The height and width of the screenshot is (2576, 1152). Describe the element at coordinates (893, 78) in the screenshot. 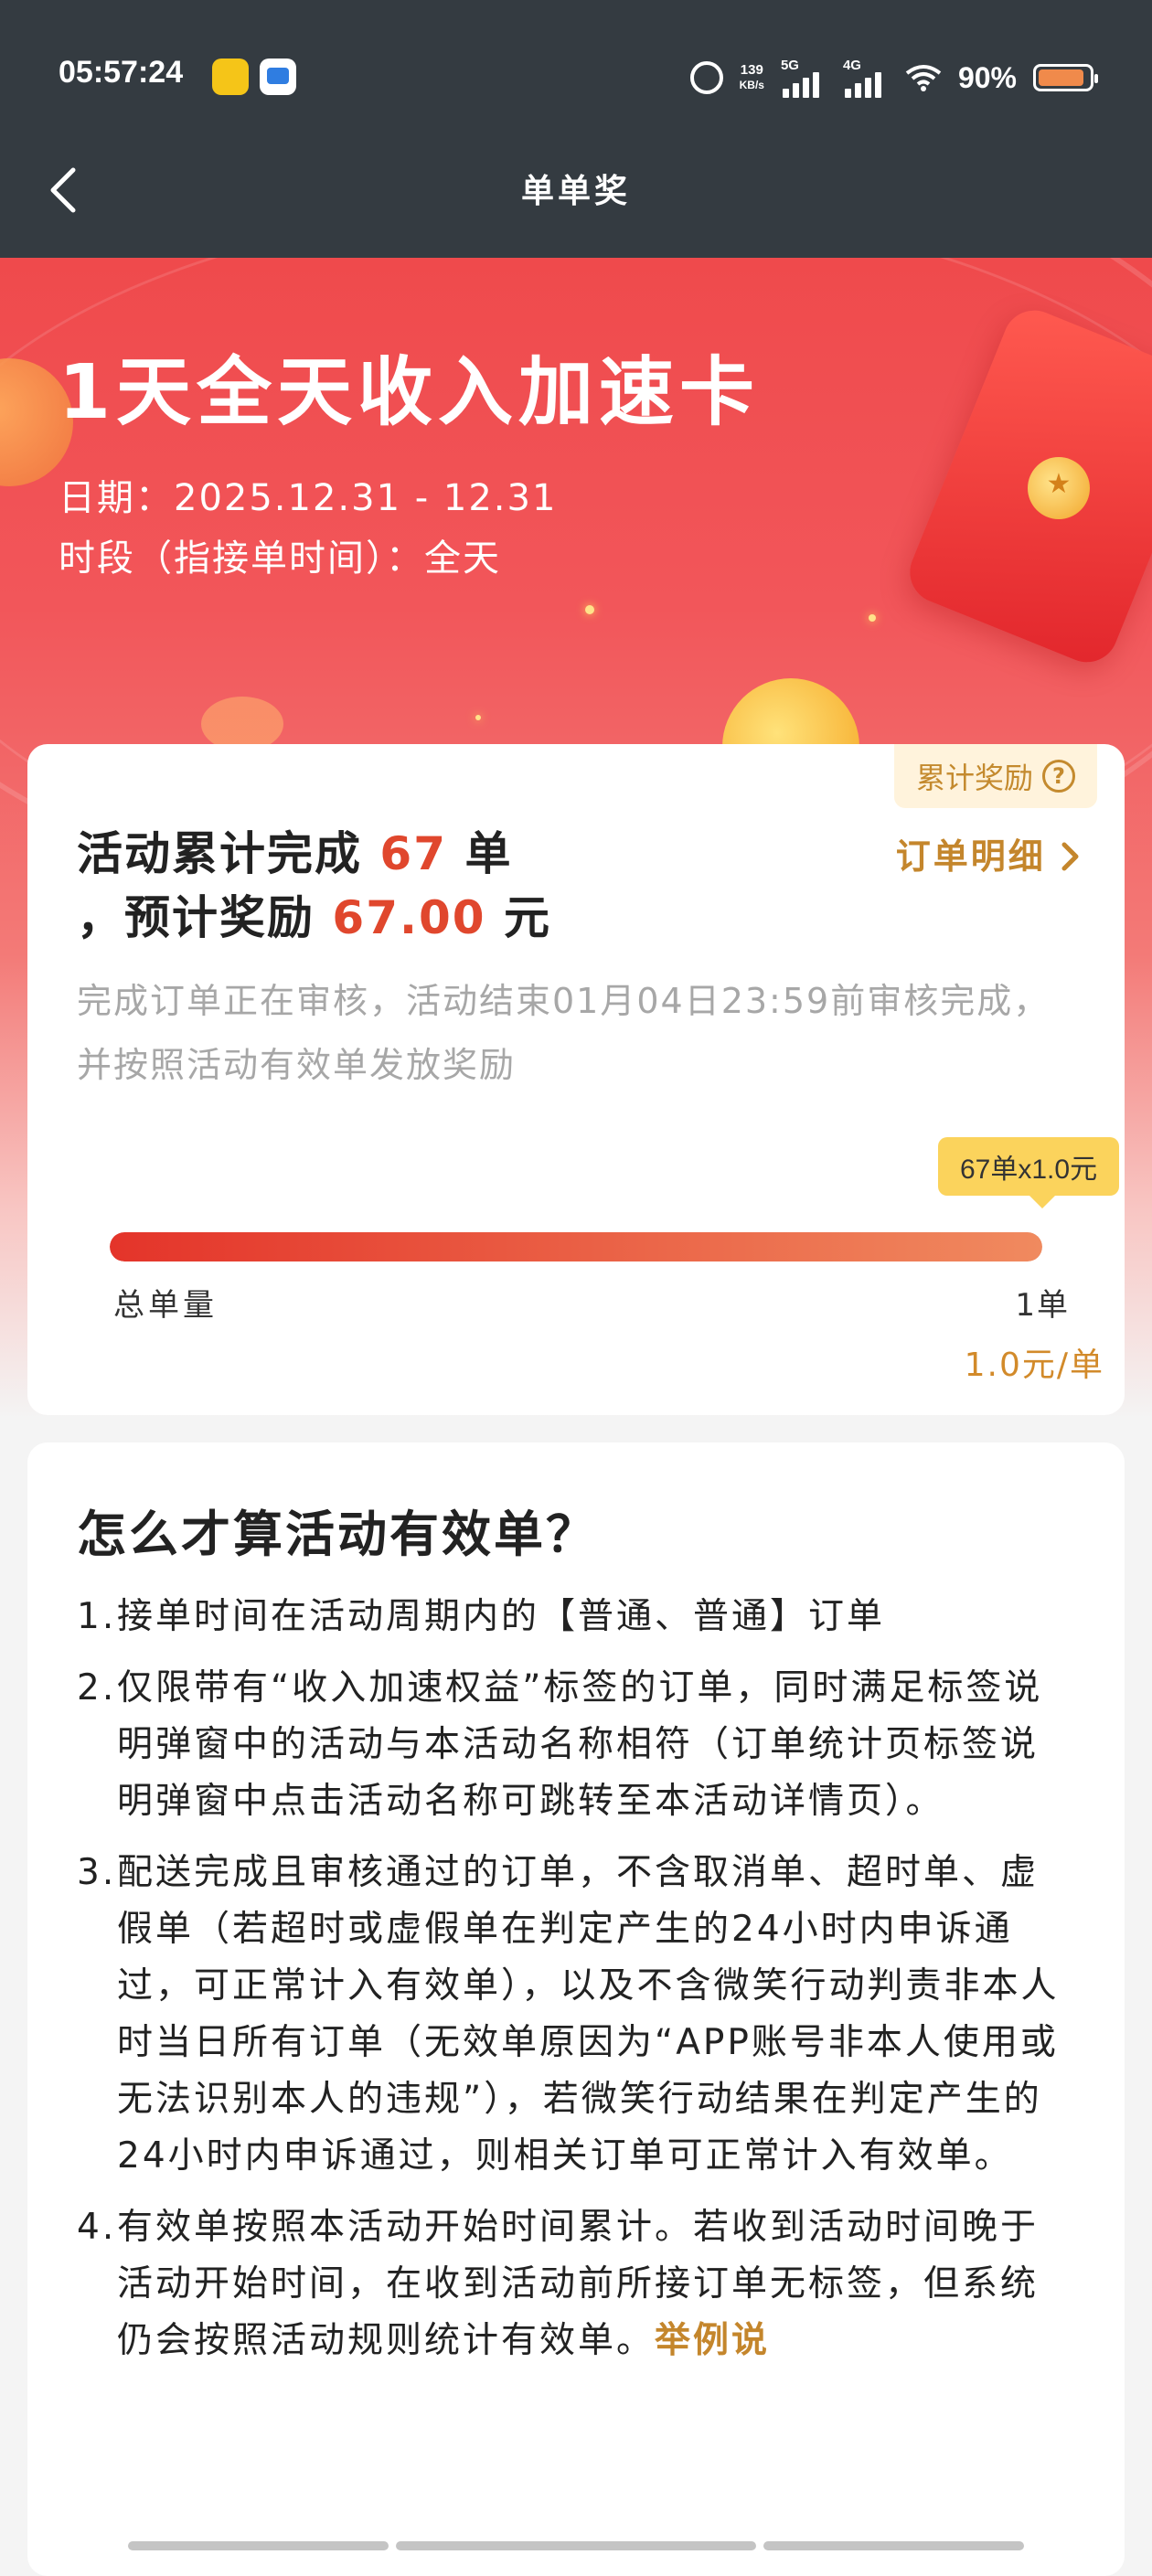

I see `status-indicators: 139 KB/s 5G 4G 90%` at that location.